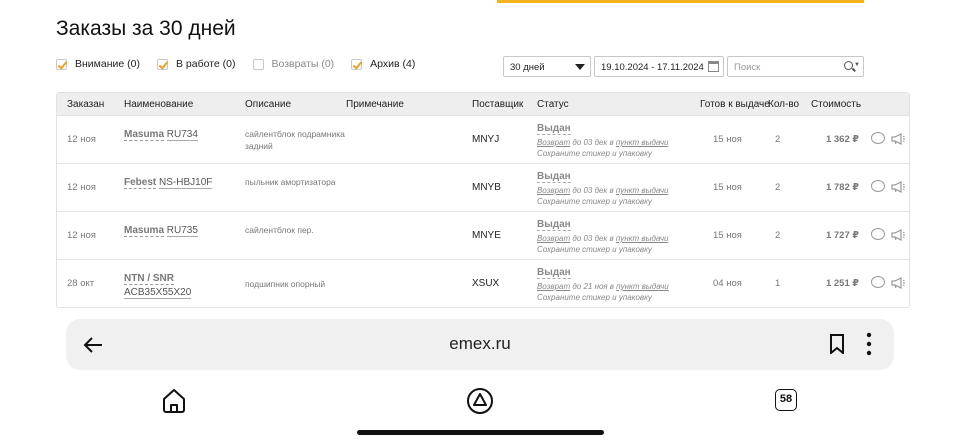  What do you see at coordinates (593, 286) in the screenshot?
I see `return-deadline: до 21 ноя в` at bounding box center [593, 286].